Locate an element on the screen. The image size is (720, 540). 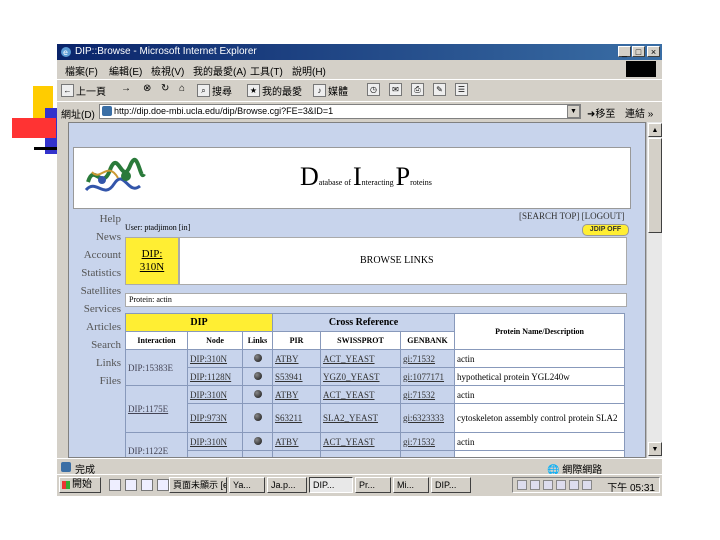
media-button: ♪ 媒體 is located at coordinates (330, 90).